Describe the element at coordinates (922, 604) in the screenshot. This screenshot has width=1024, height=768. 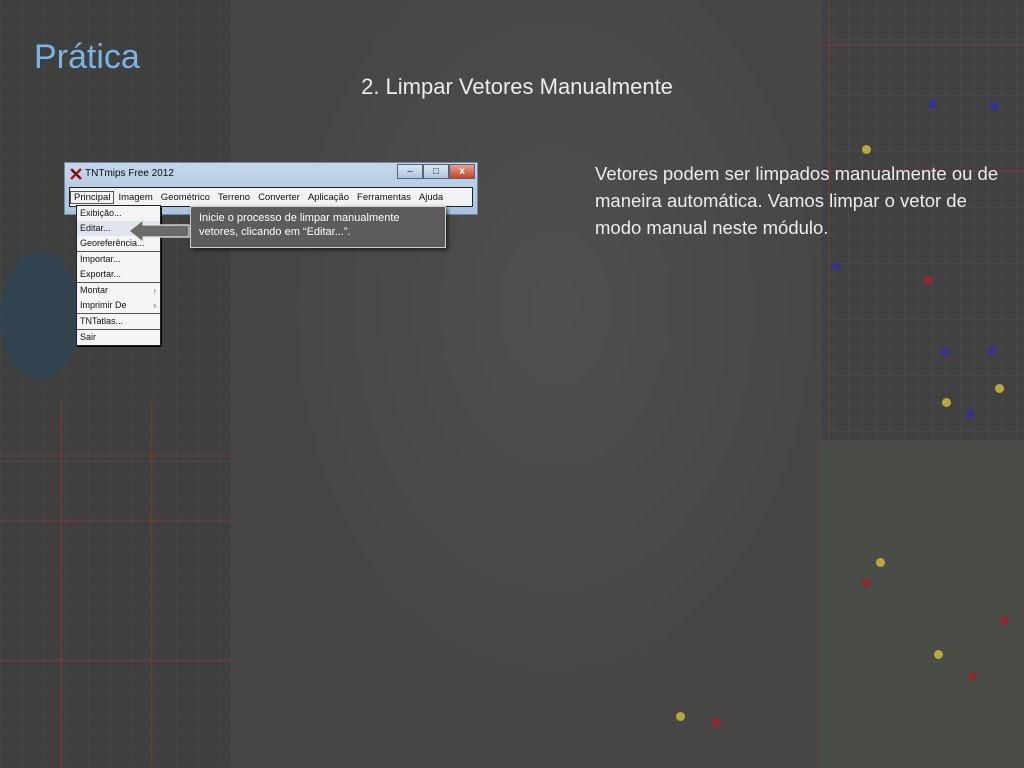
I see `right-aerial-map` at that location.